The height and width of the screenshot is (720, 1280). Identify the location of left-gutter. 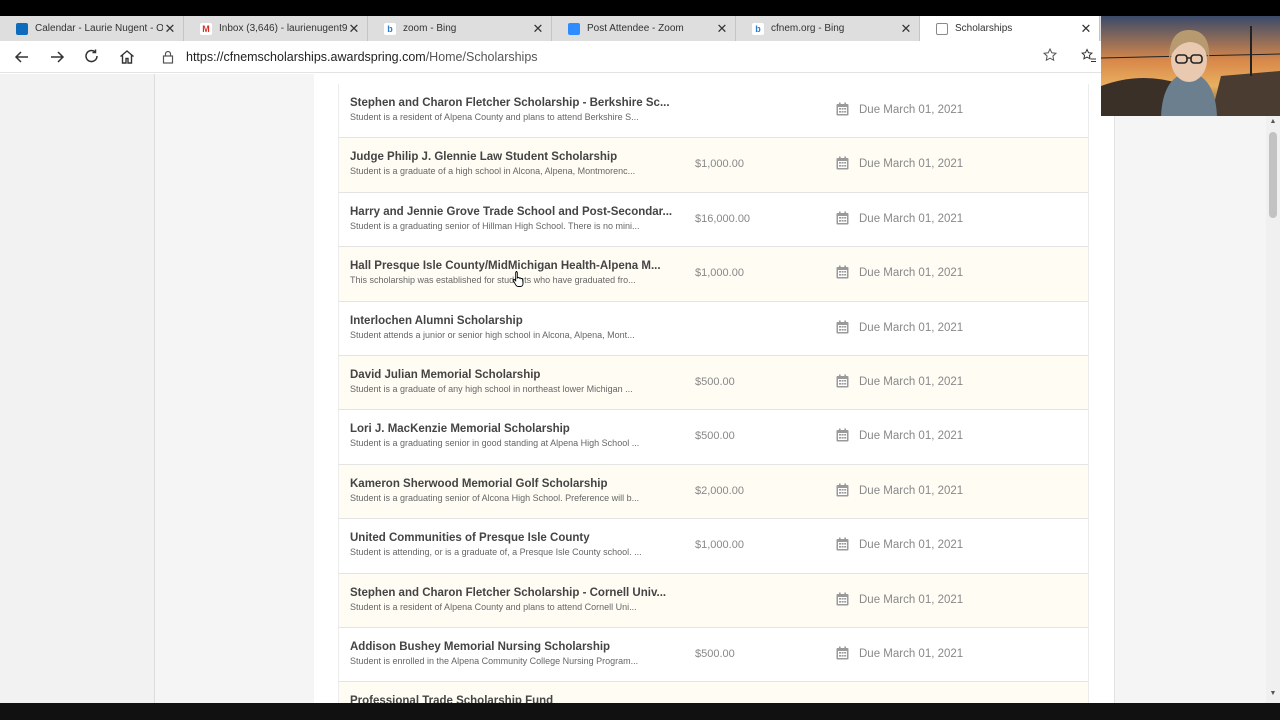
(234, 388).